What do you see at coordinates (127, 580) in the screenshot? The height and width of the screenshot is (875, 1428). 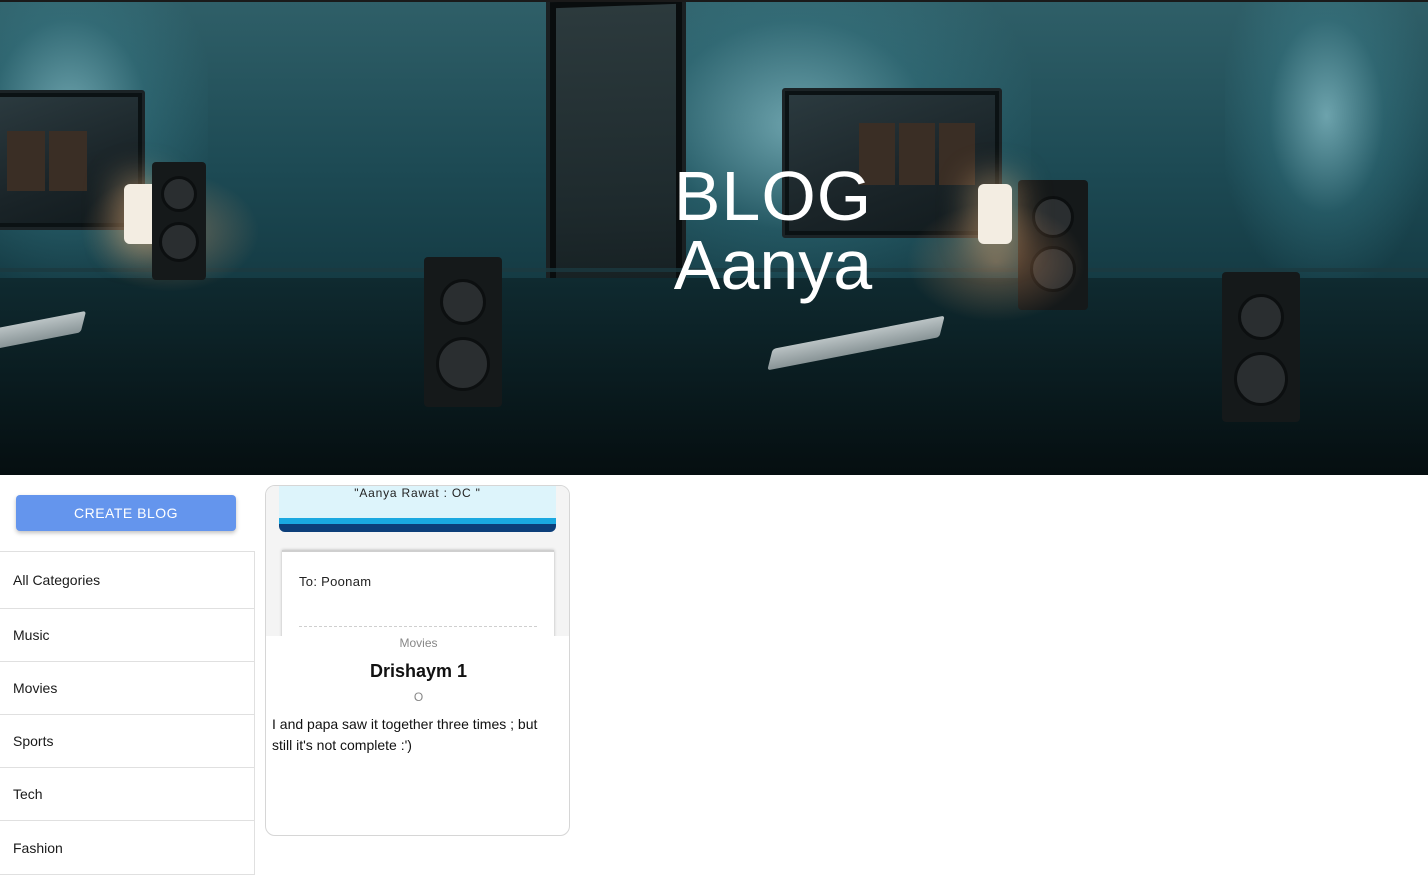 I see `category-all: All Categories` at bounding box center [127, 580].